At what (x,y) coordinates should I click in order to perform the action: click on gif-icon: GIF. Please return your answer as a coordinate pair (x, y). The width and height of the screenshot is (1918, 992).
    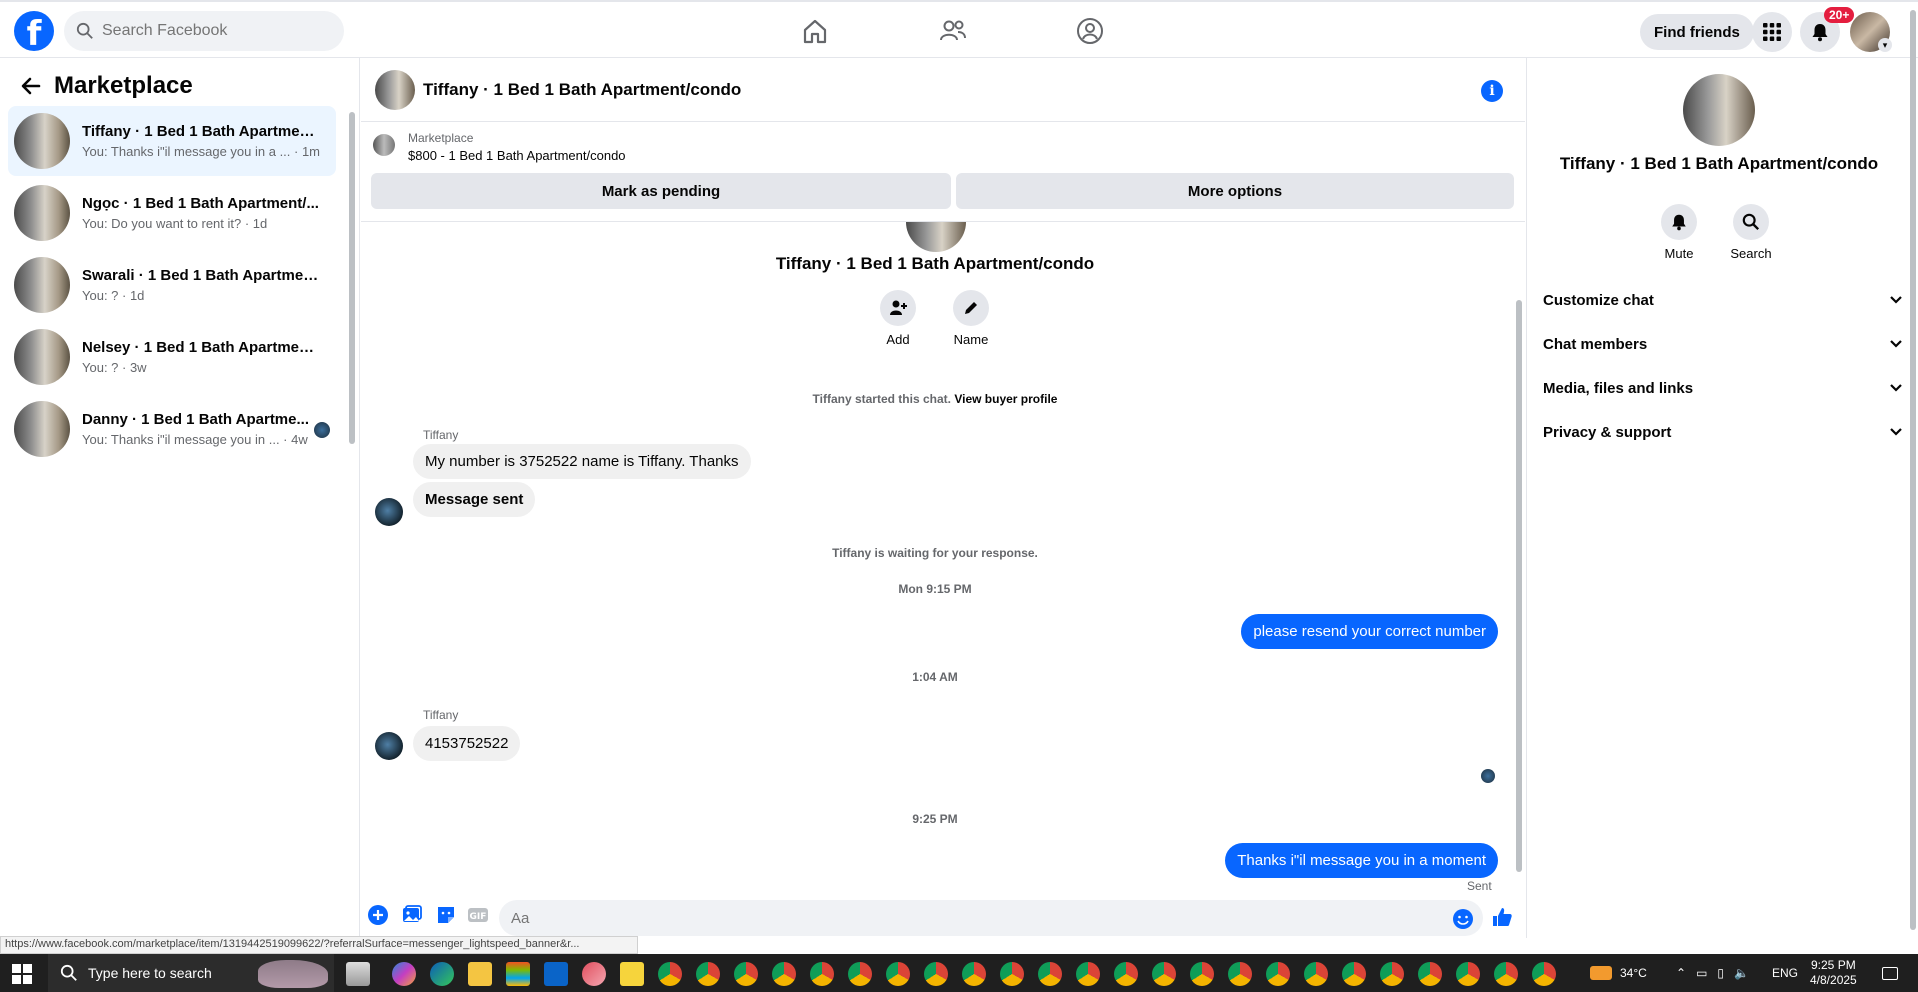
    Looking at the image, I should click on (478, 915).